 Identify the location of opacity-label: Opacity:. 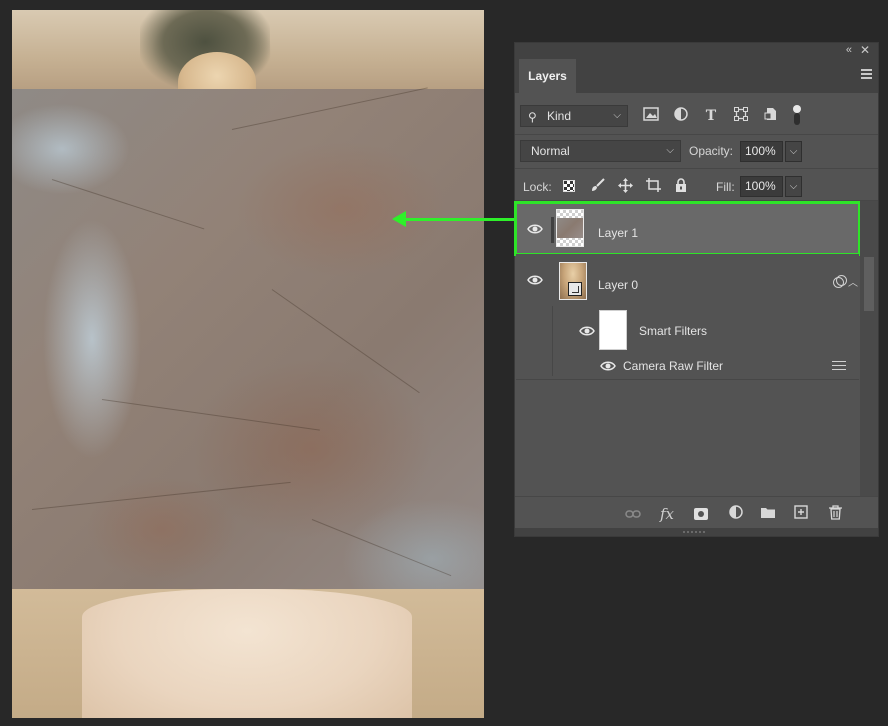
(711, 151).